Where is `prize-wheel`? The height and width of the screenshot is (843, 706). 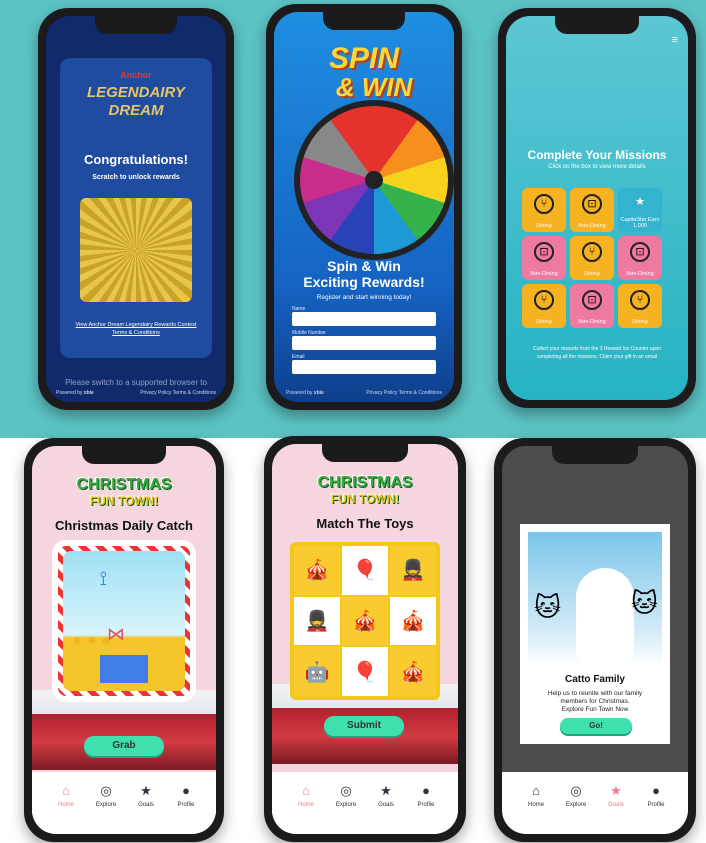
prize-wheel is located at coordinates (374, 180).